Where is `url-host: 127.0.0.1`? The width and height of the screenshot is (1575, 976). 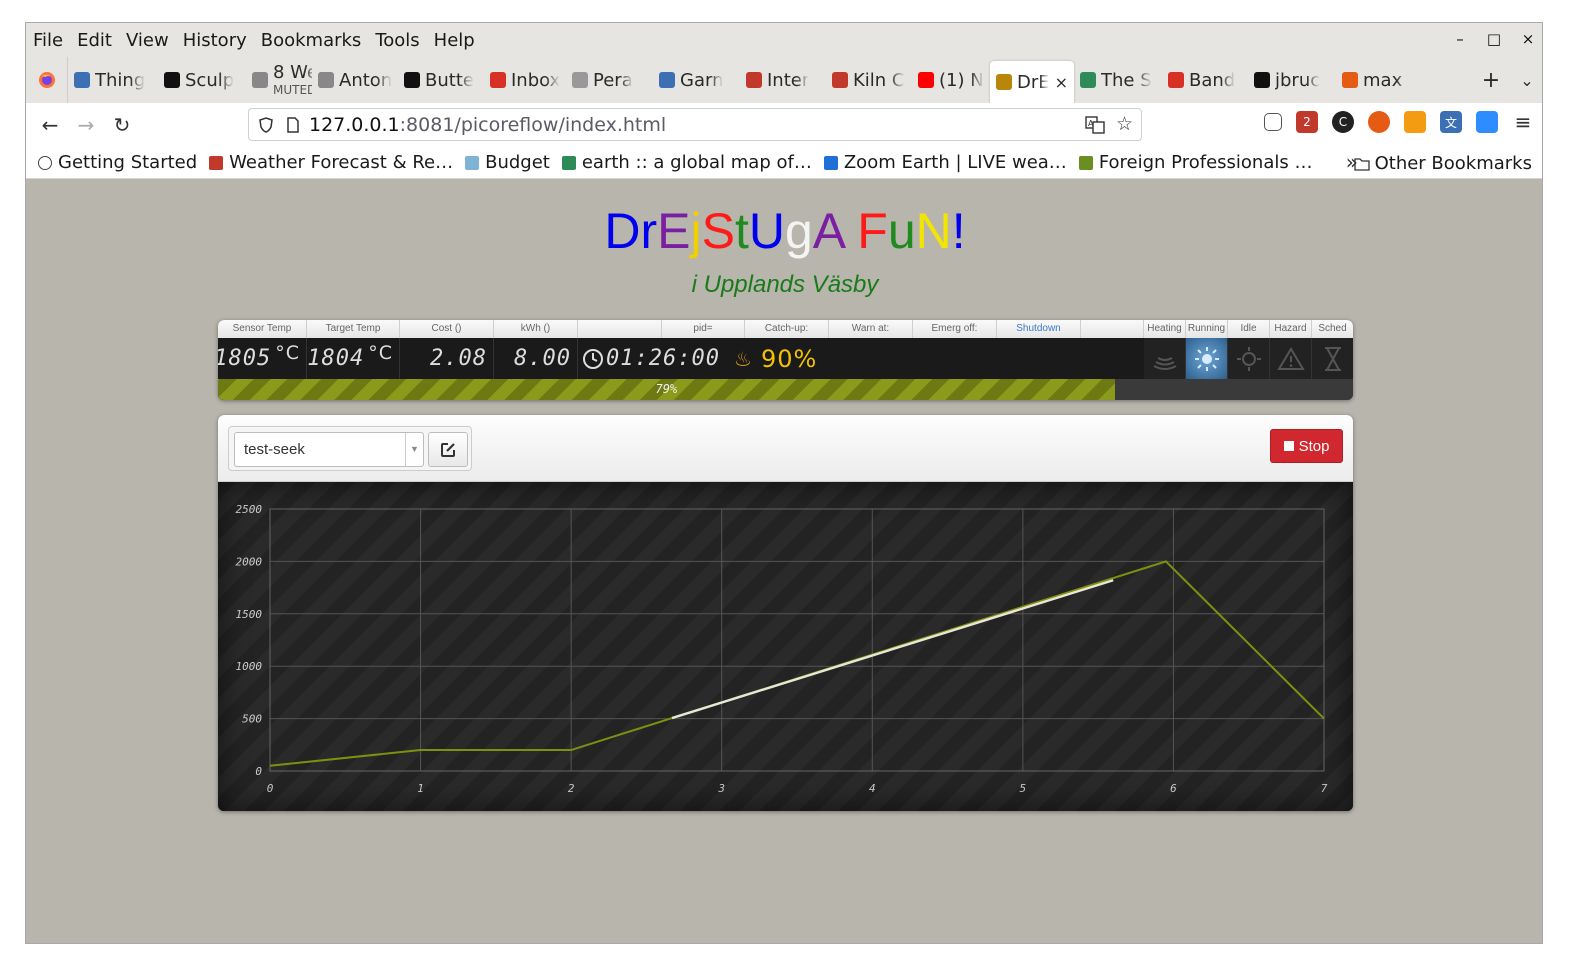 url-host: 127.0.0.1 is located at coordinates (354, 124).